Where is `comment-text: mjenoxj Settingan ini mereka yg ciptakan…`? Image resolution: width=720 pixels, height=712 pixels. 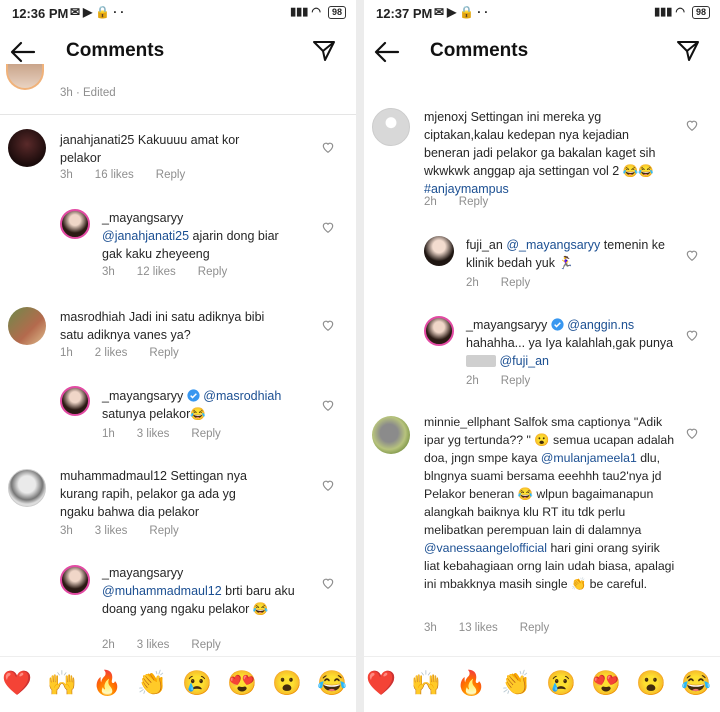 comment-text: mjenoxj Settingan ini mereka yg ciptakan… is located at coordinates (549, 153).